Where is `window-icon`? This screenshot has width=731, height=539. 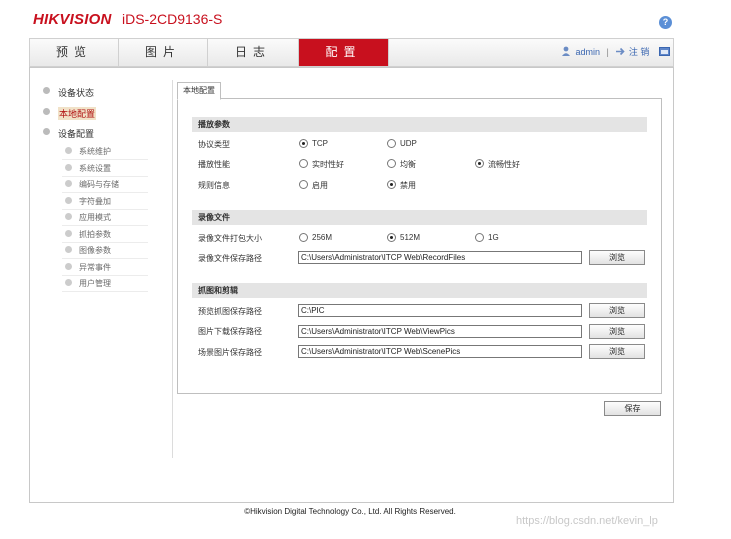
window-icon is located at coordinates (664, 51).